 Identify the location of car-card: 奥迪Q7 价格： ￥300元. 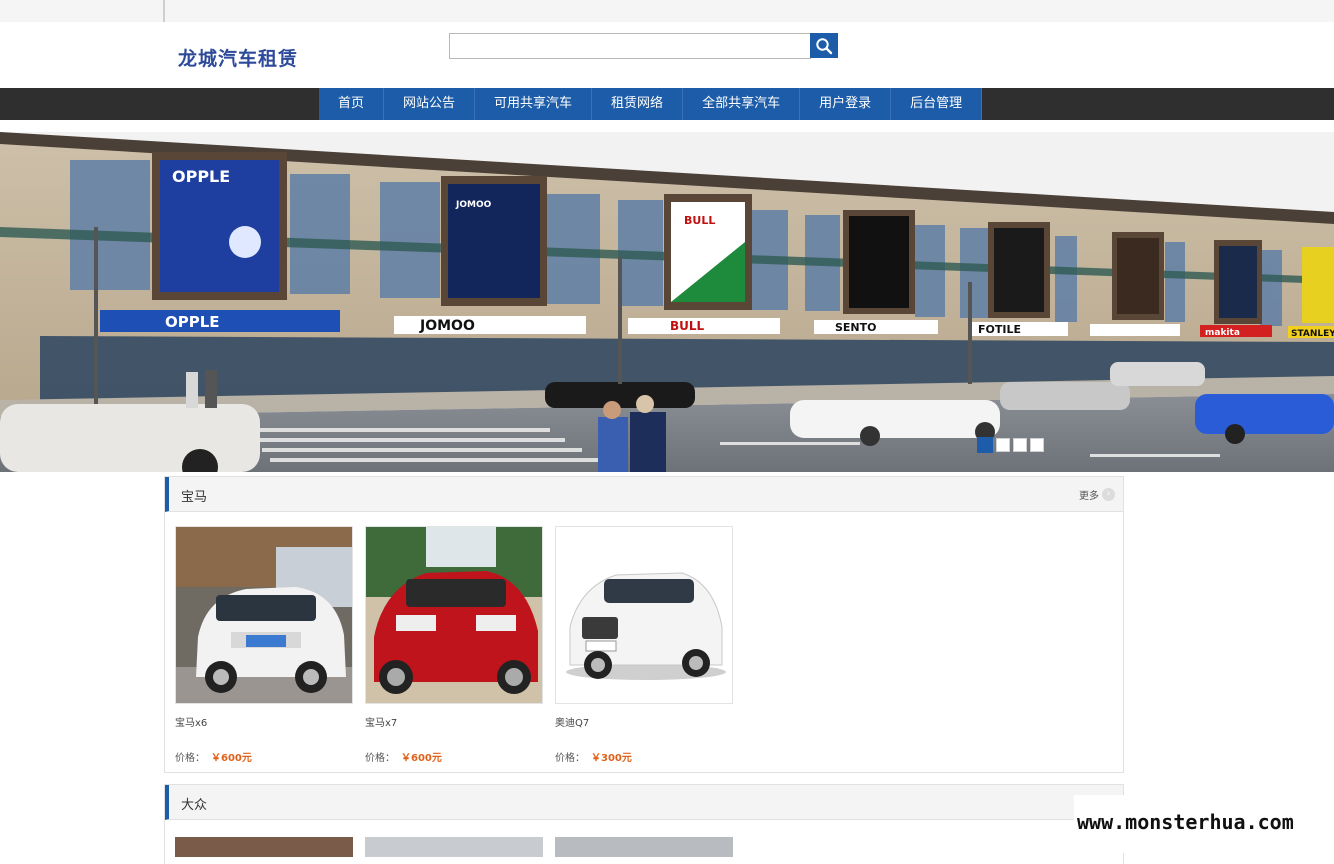
(644, 645).